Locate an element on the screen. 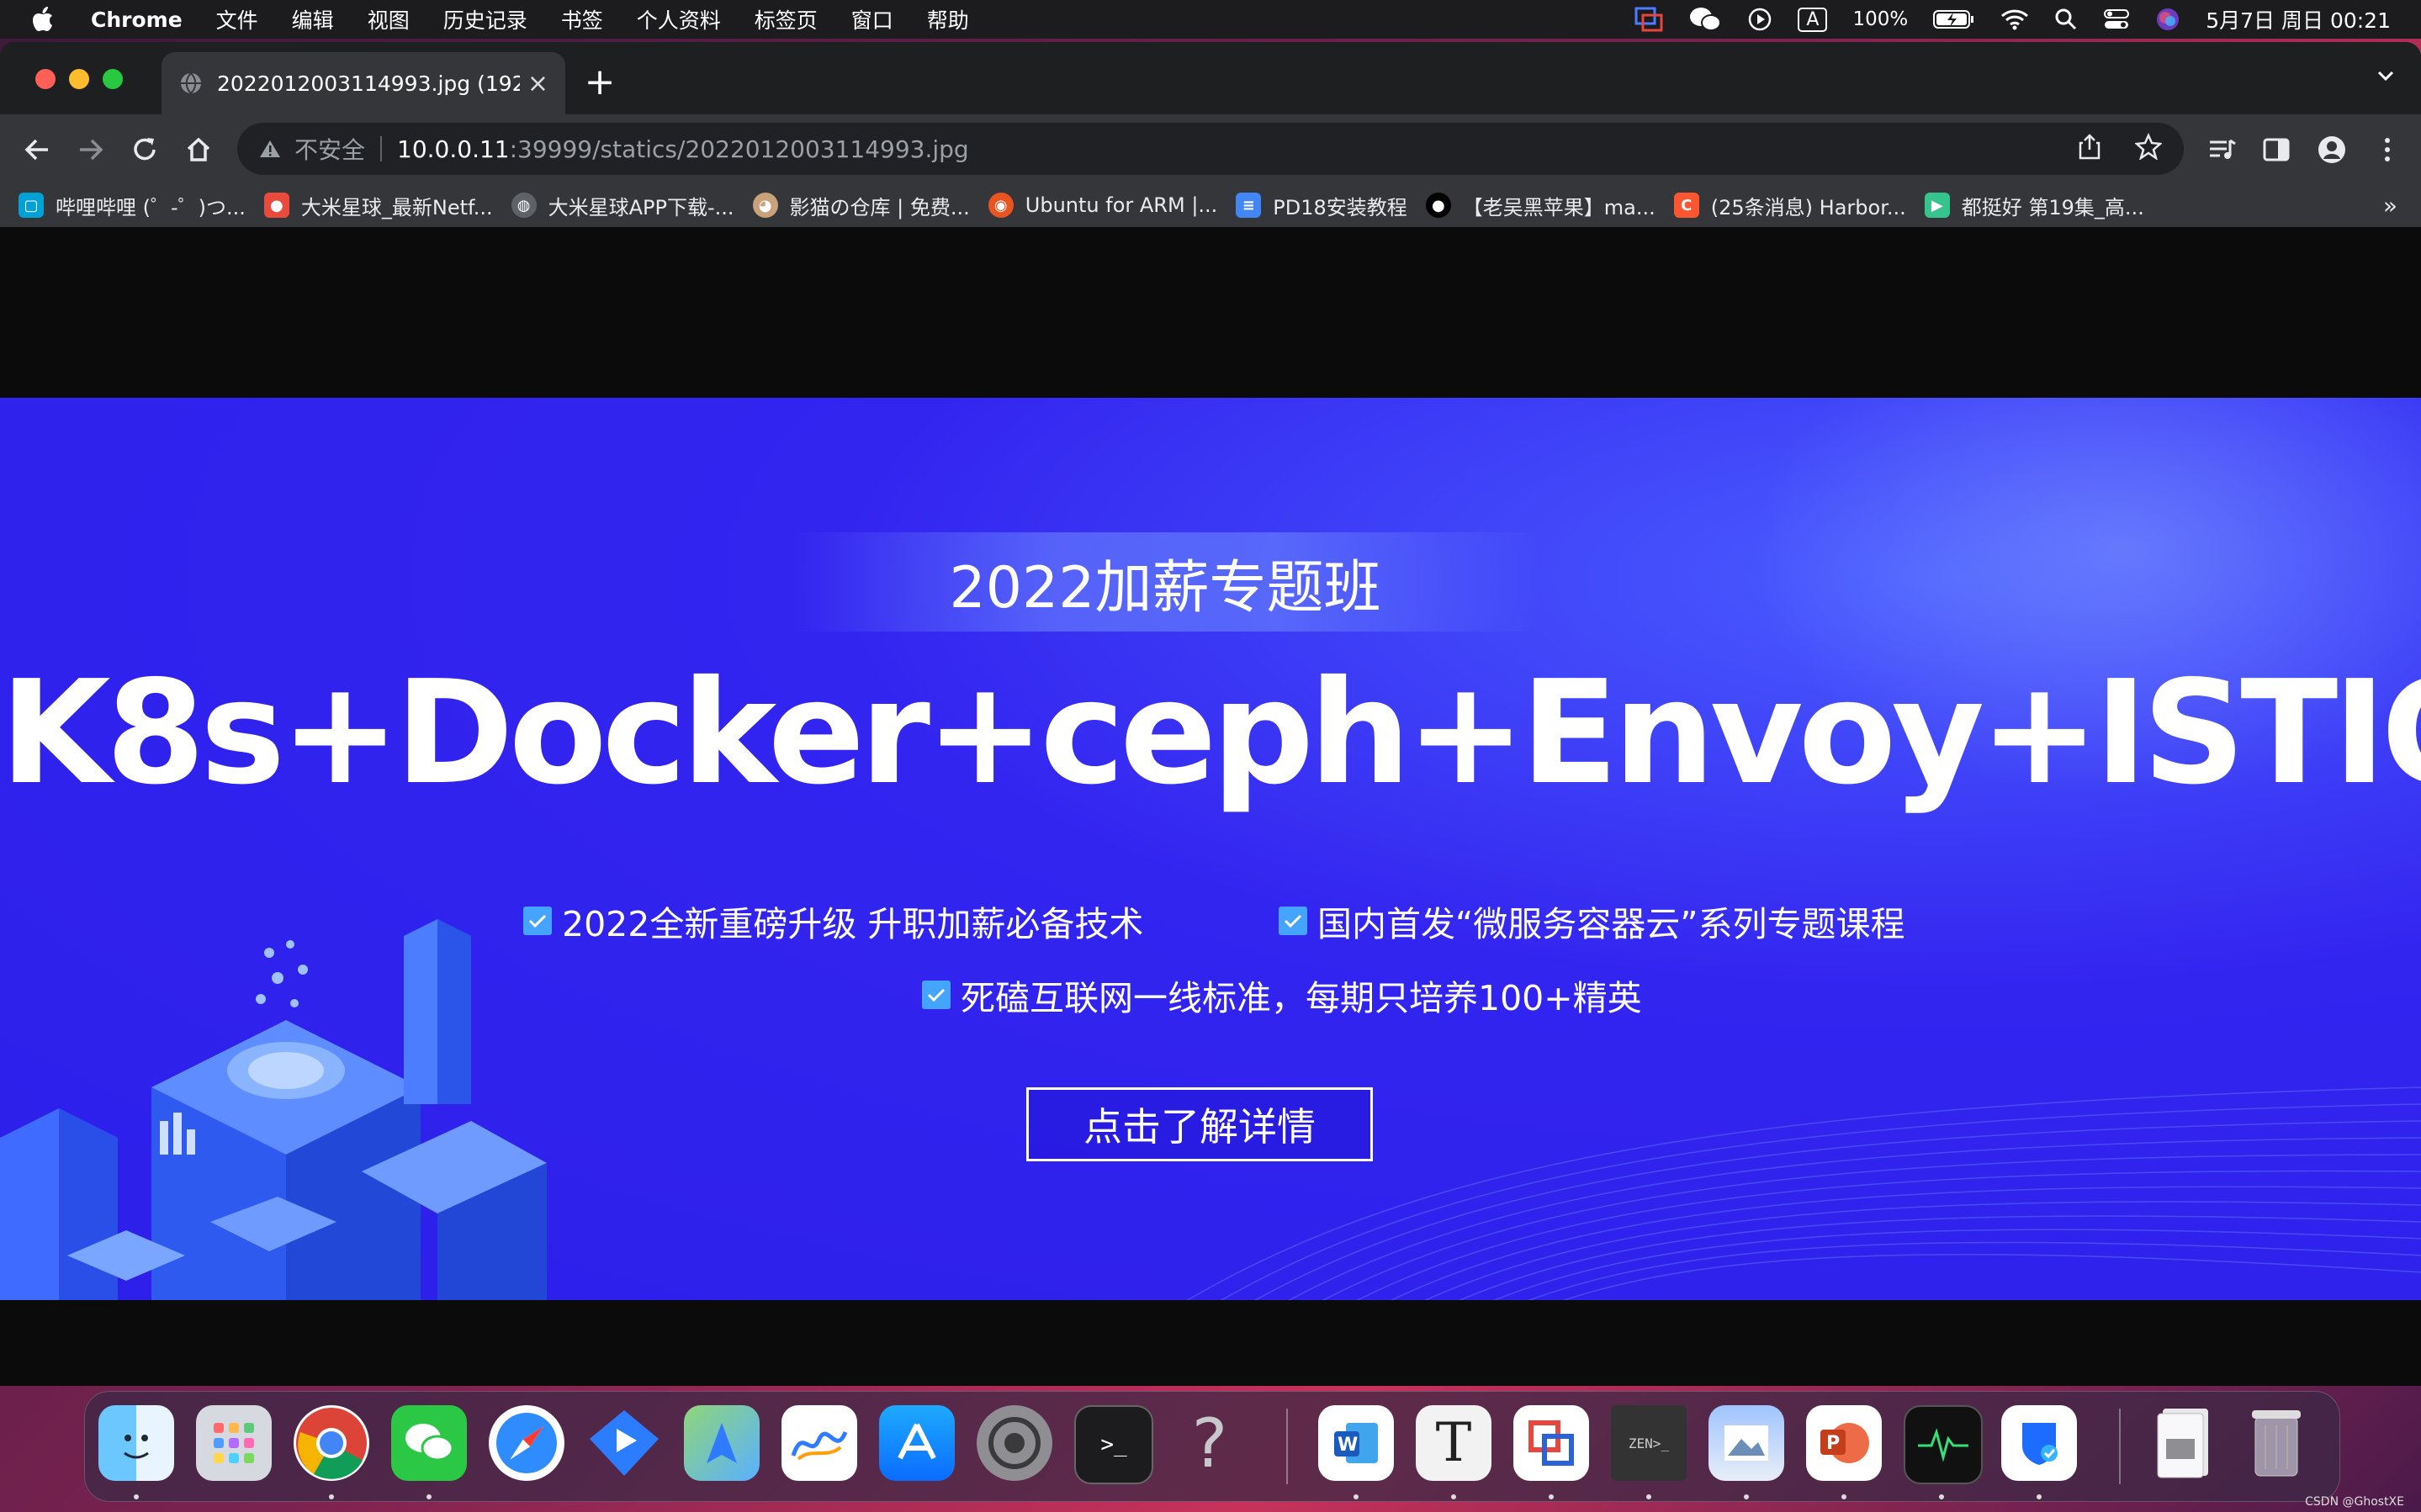 This screenshot has height=1512, width=2421. maps-icon is located at coordinates (722, 1443).